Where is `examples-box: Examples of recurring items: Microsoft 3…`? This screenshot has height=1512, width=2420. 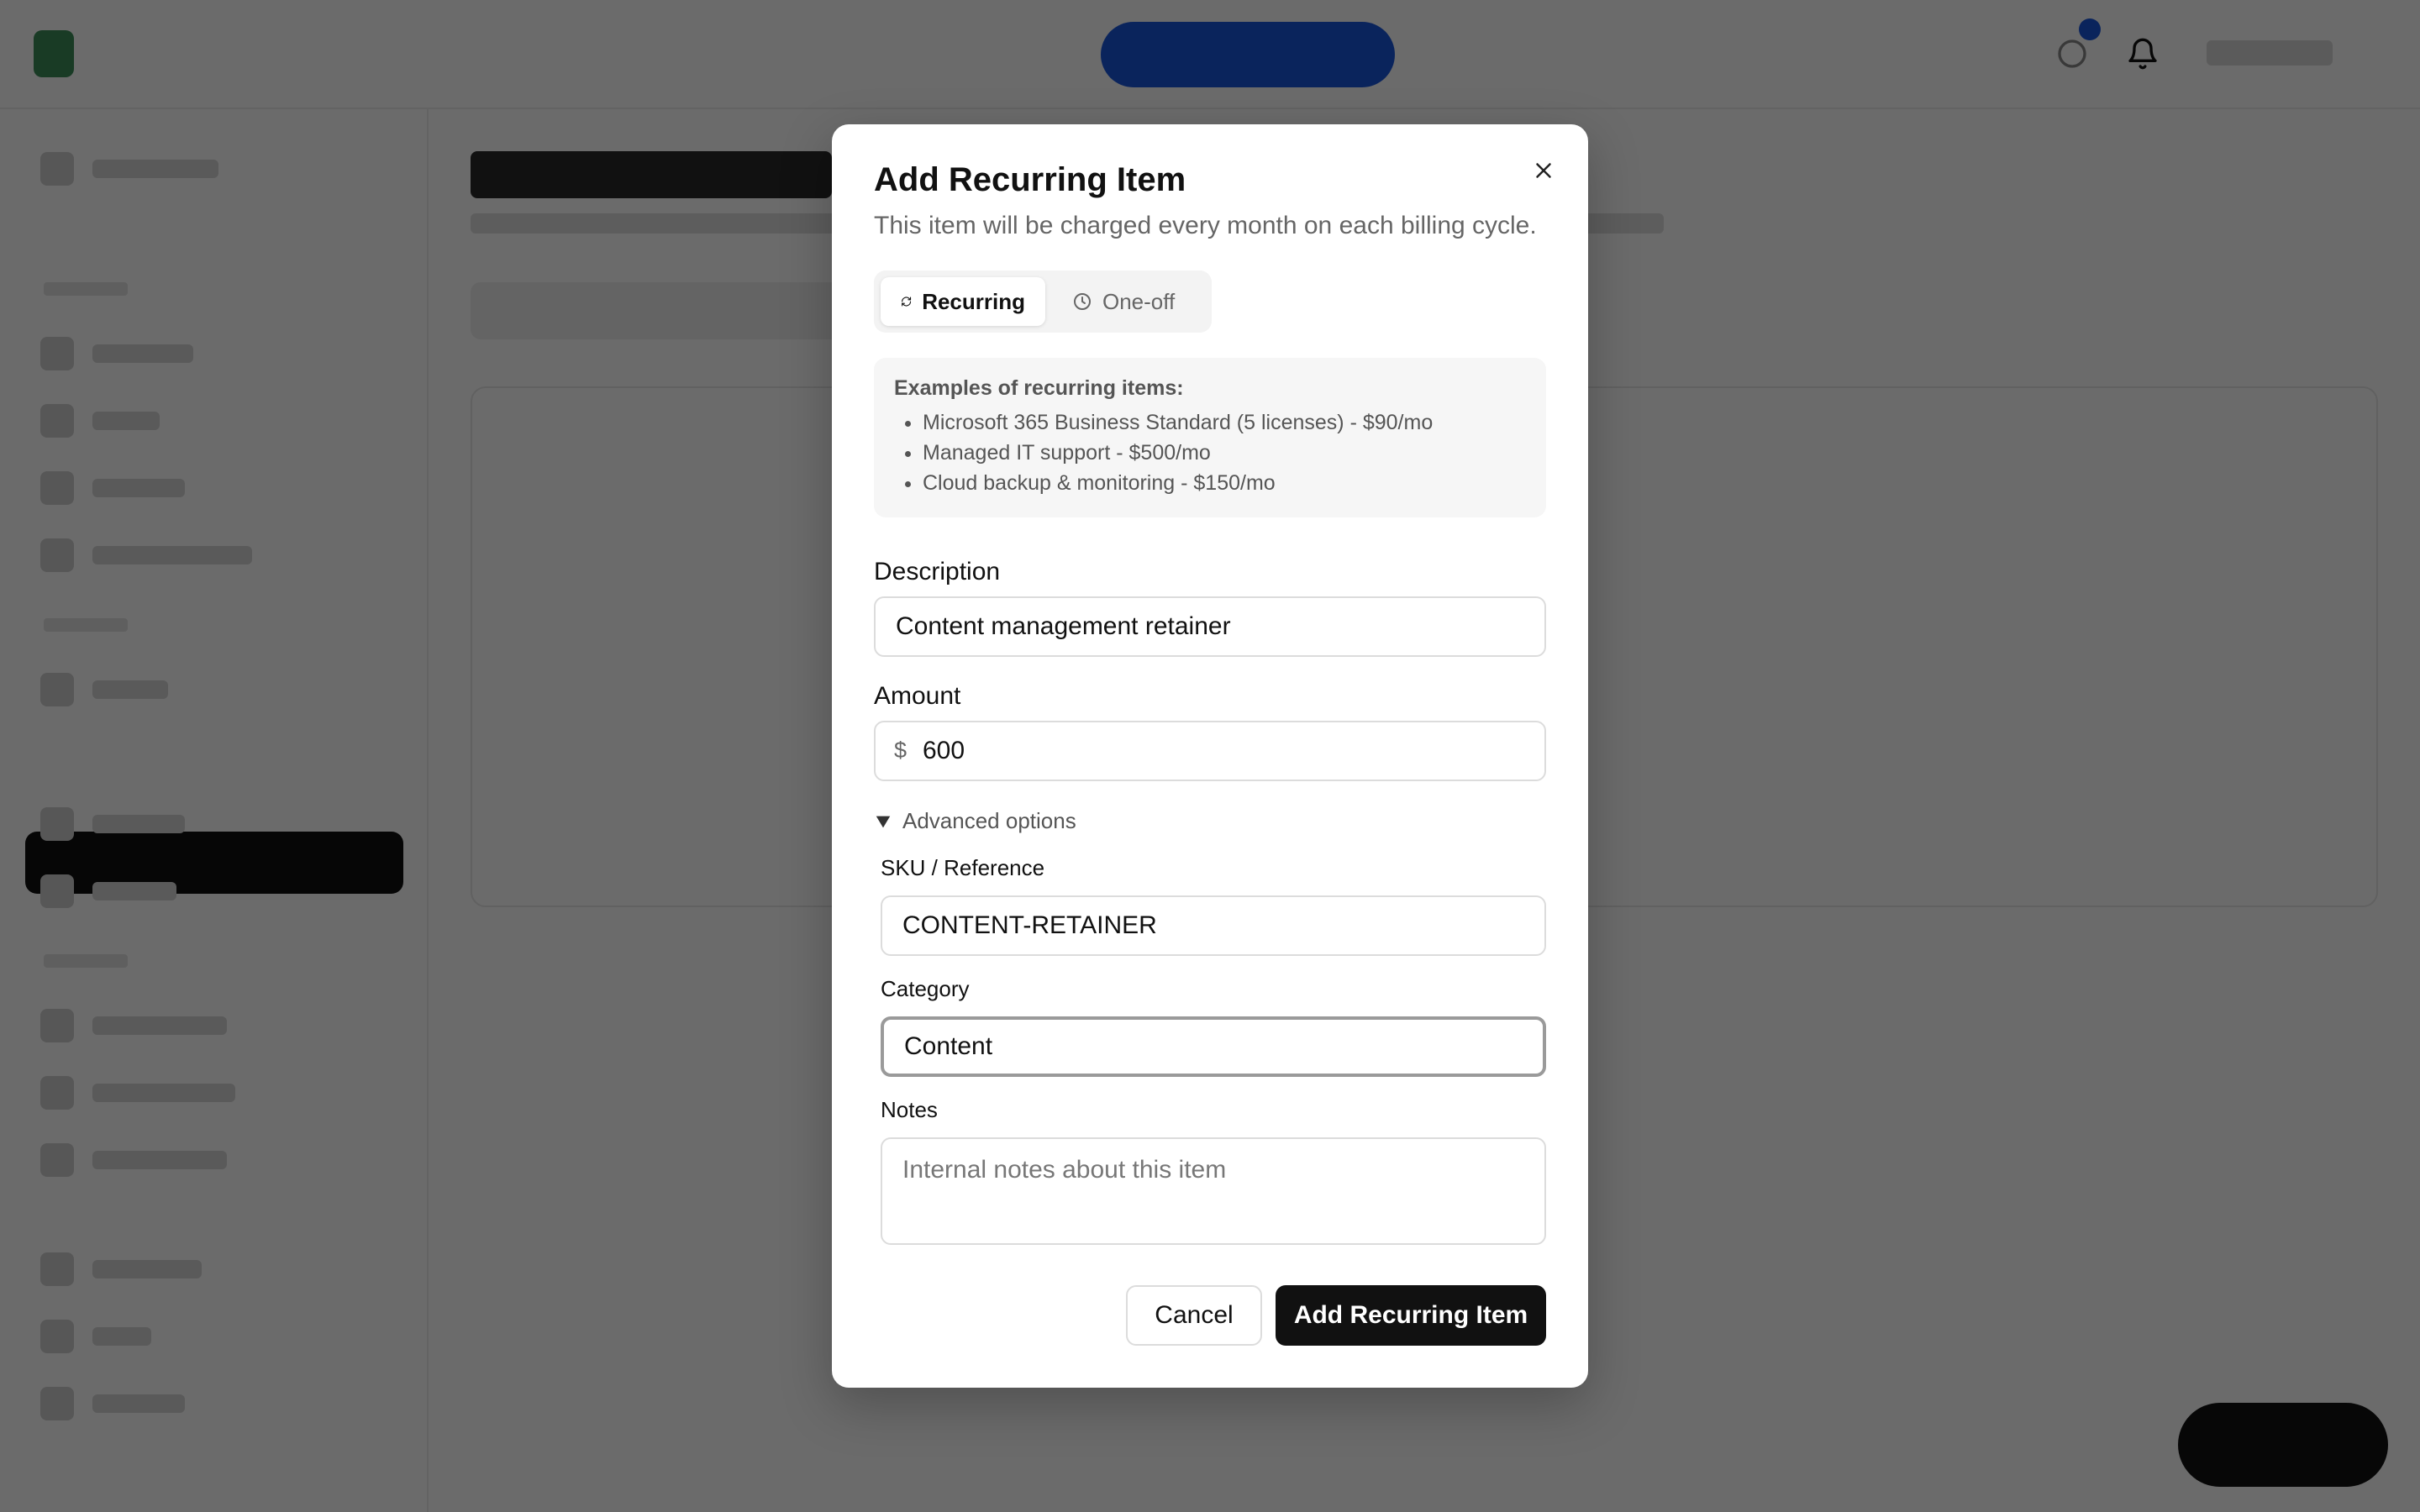
examples-box: Examples of recurring items: Microsoft 3… is located at coordinates (1210, 437).